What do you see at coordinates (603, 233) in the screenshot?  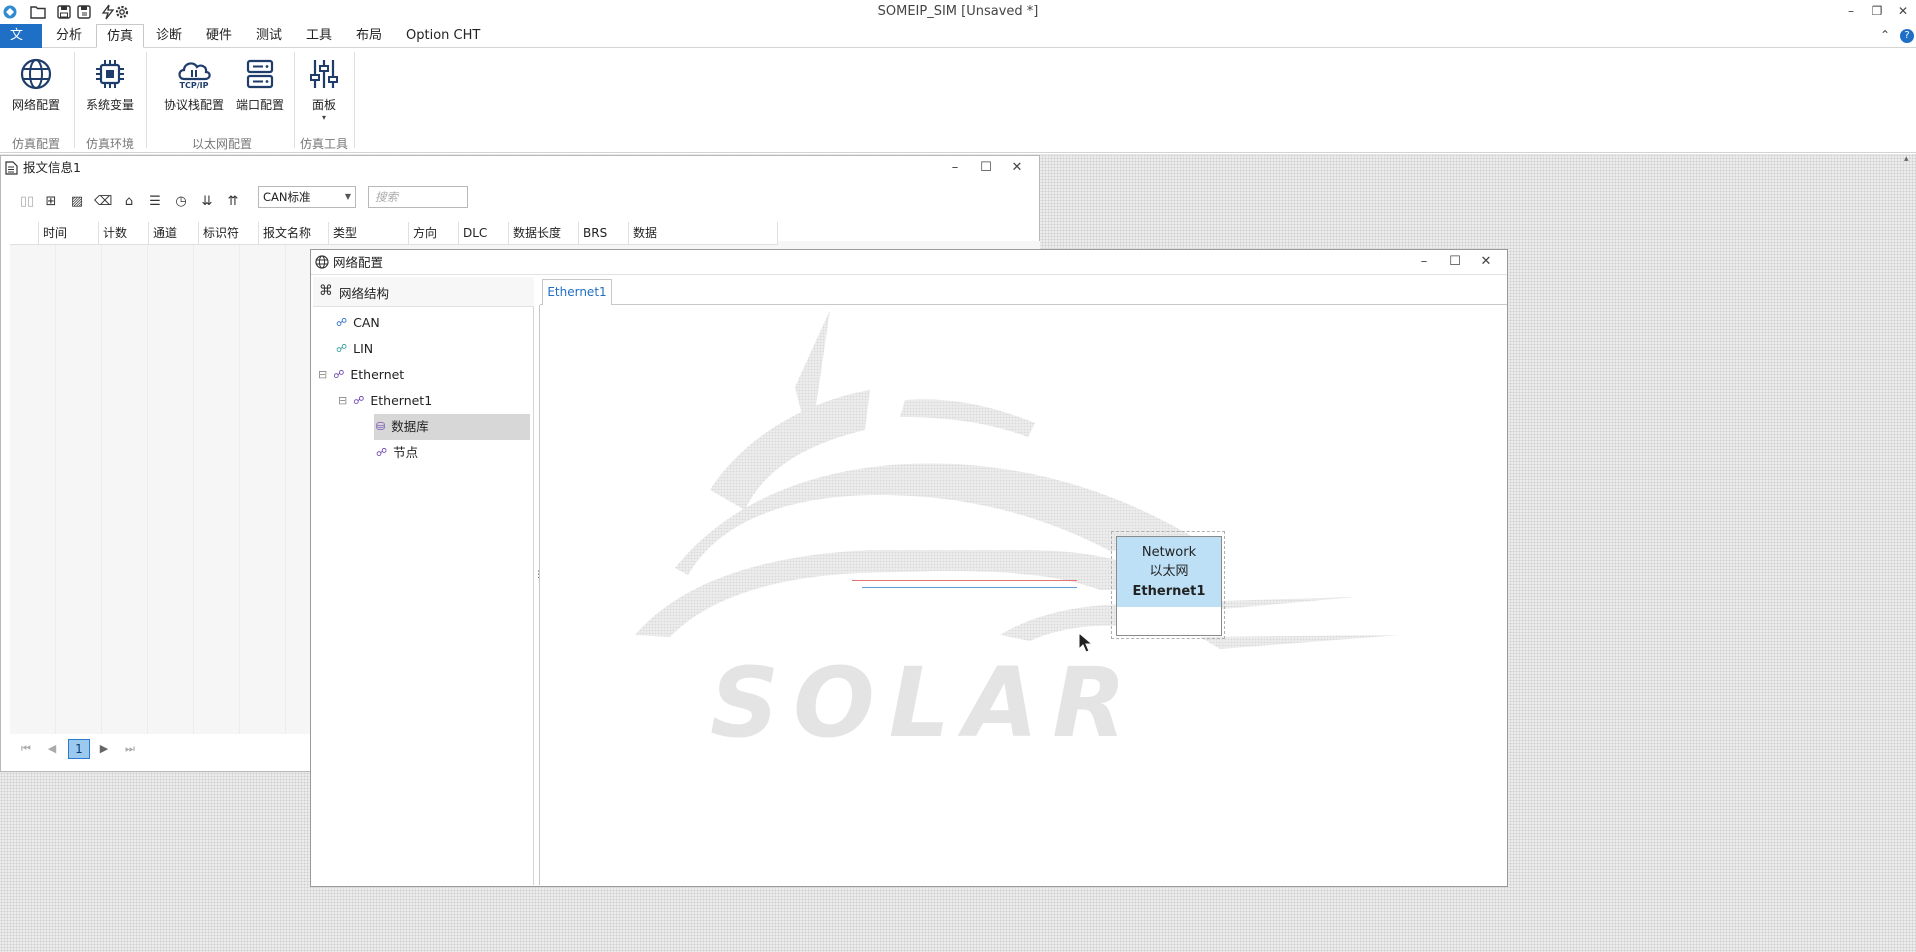 I see `col-brs: BRS` at bounding box center [603, 233].